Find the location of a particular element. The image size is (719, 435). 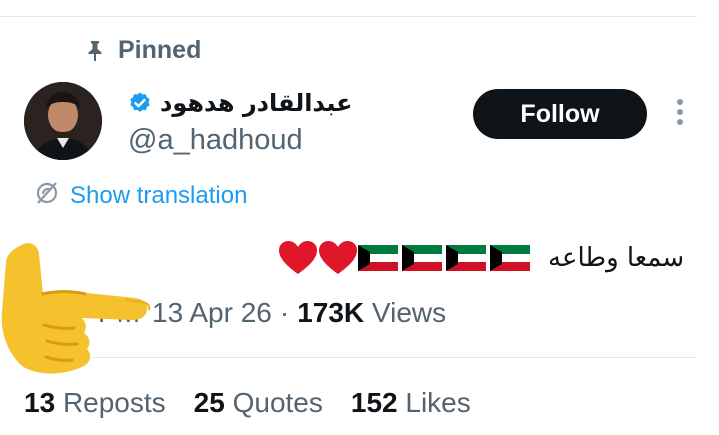

show-translation-link: Show translation is located at coordinates (140, 195).